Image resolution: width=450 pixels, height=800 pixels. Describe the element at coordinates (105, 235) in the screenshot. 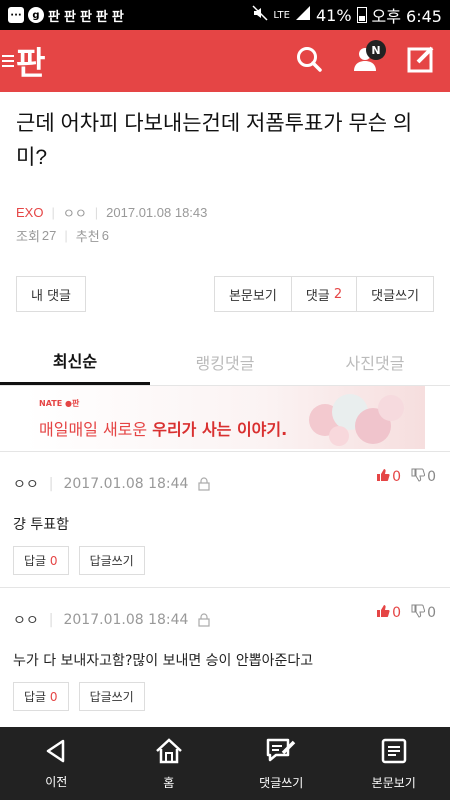

I see `likes-count: 6` at that location.